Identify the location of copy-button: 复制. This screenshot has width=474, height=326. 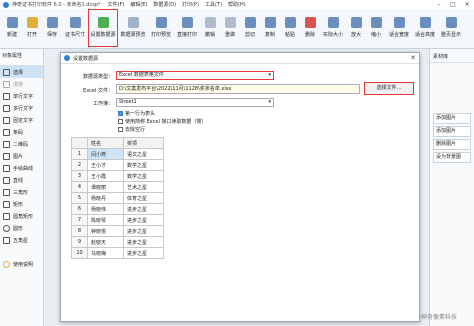
(270, 28).